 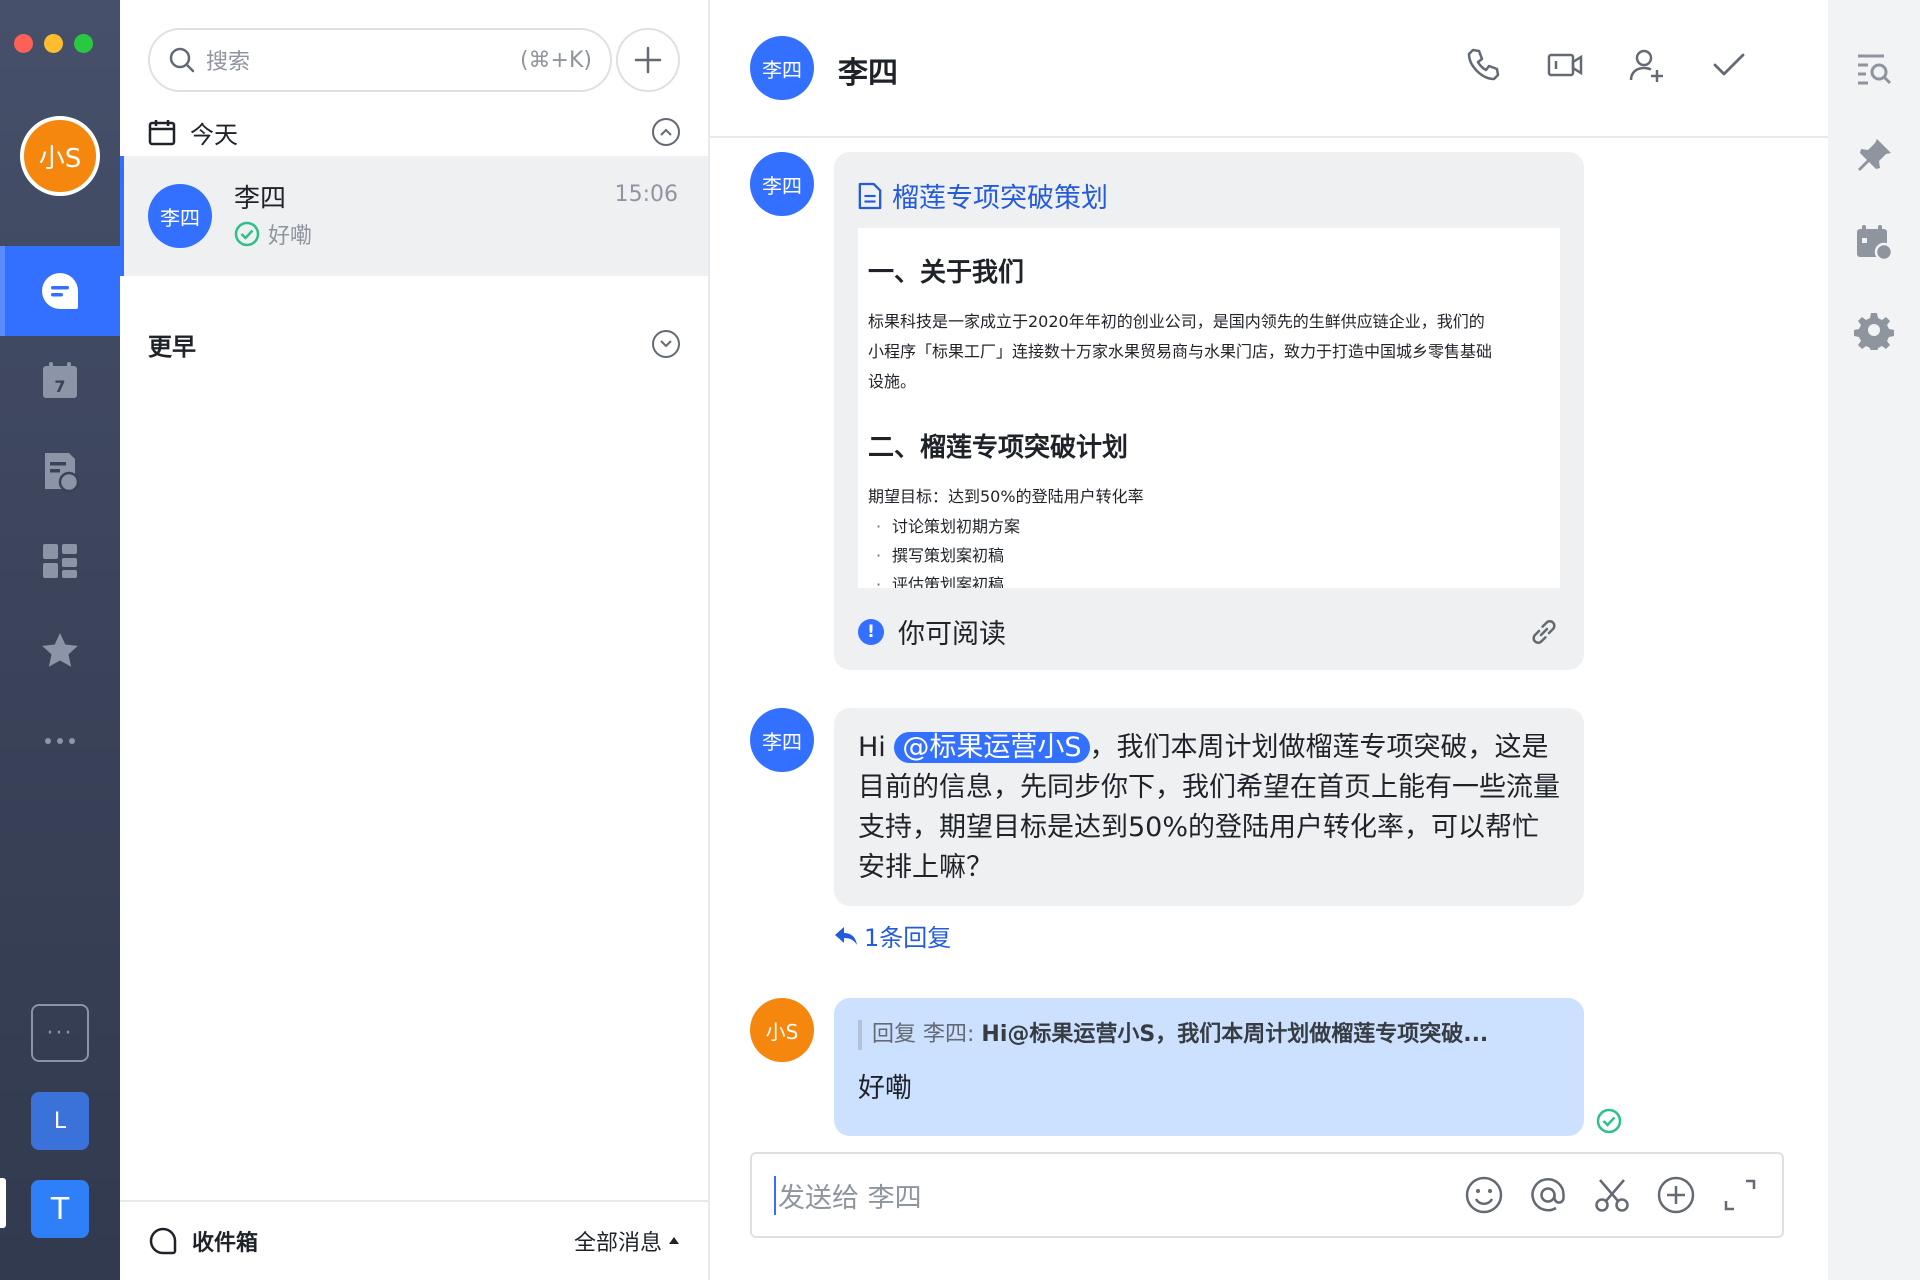 What do you see at coordinates (992, 747) in the screenshot?
I see `mention-chip: @标果运营小S` at bounding box center [992, 747].